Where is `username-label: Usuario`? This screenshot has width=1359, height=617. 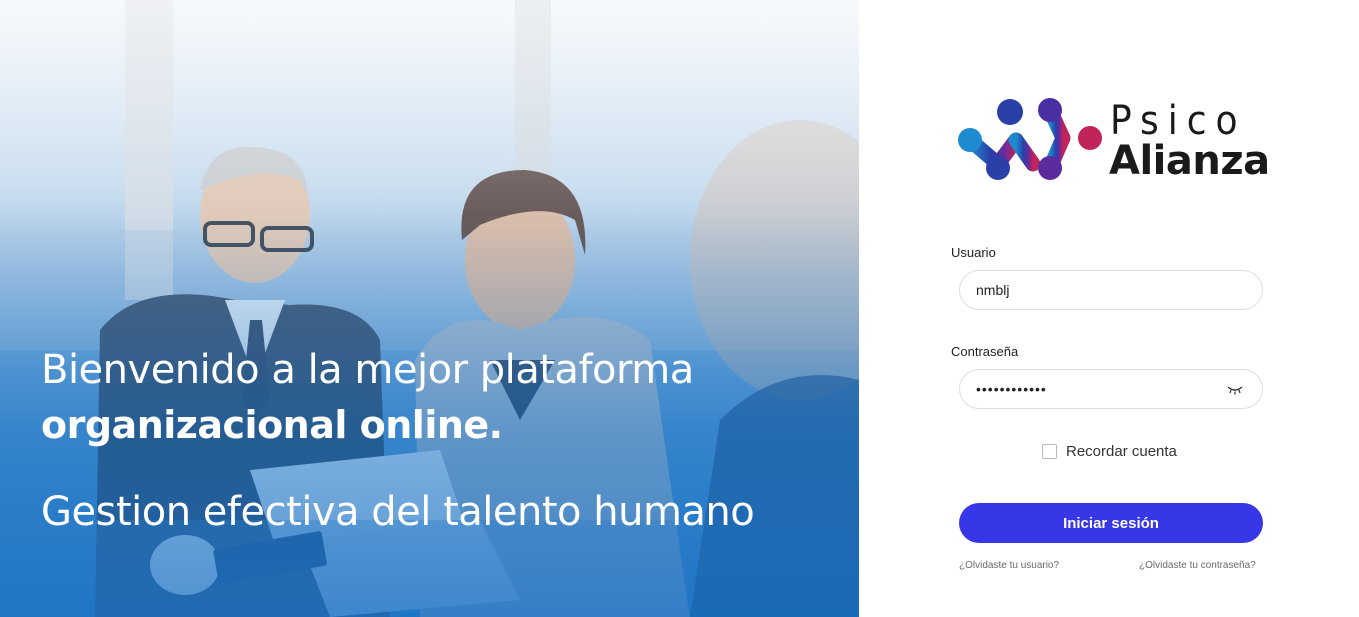
username-label: Usuario is located at coordinates (973, 252).